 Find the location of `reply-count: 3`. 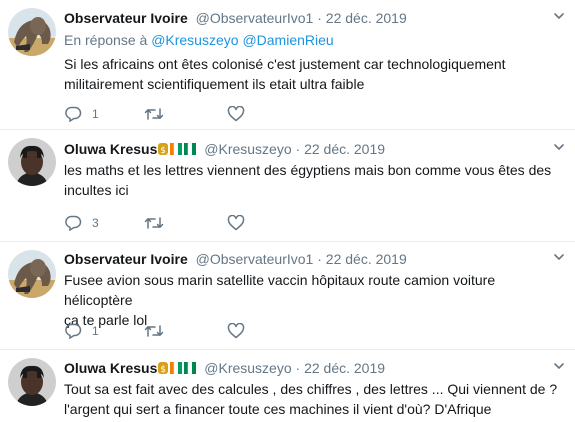

reply-count: 3 is located at coordinates (95, 223).